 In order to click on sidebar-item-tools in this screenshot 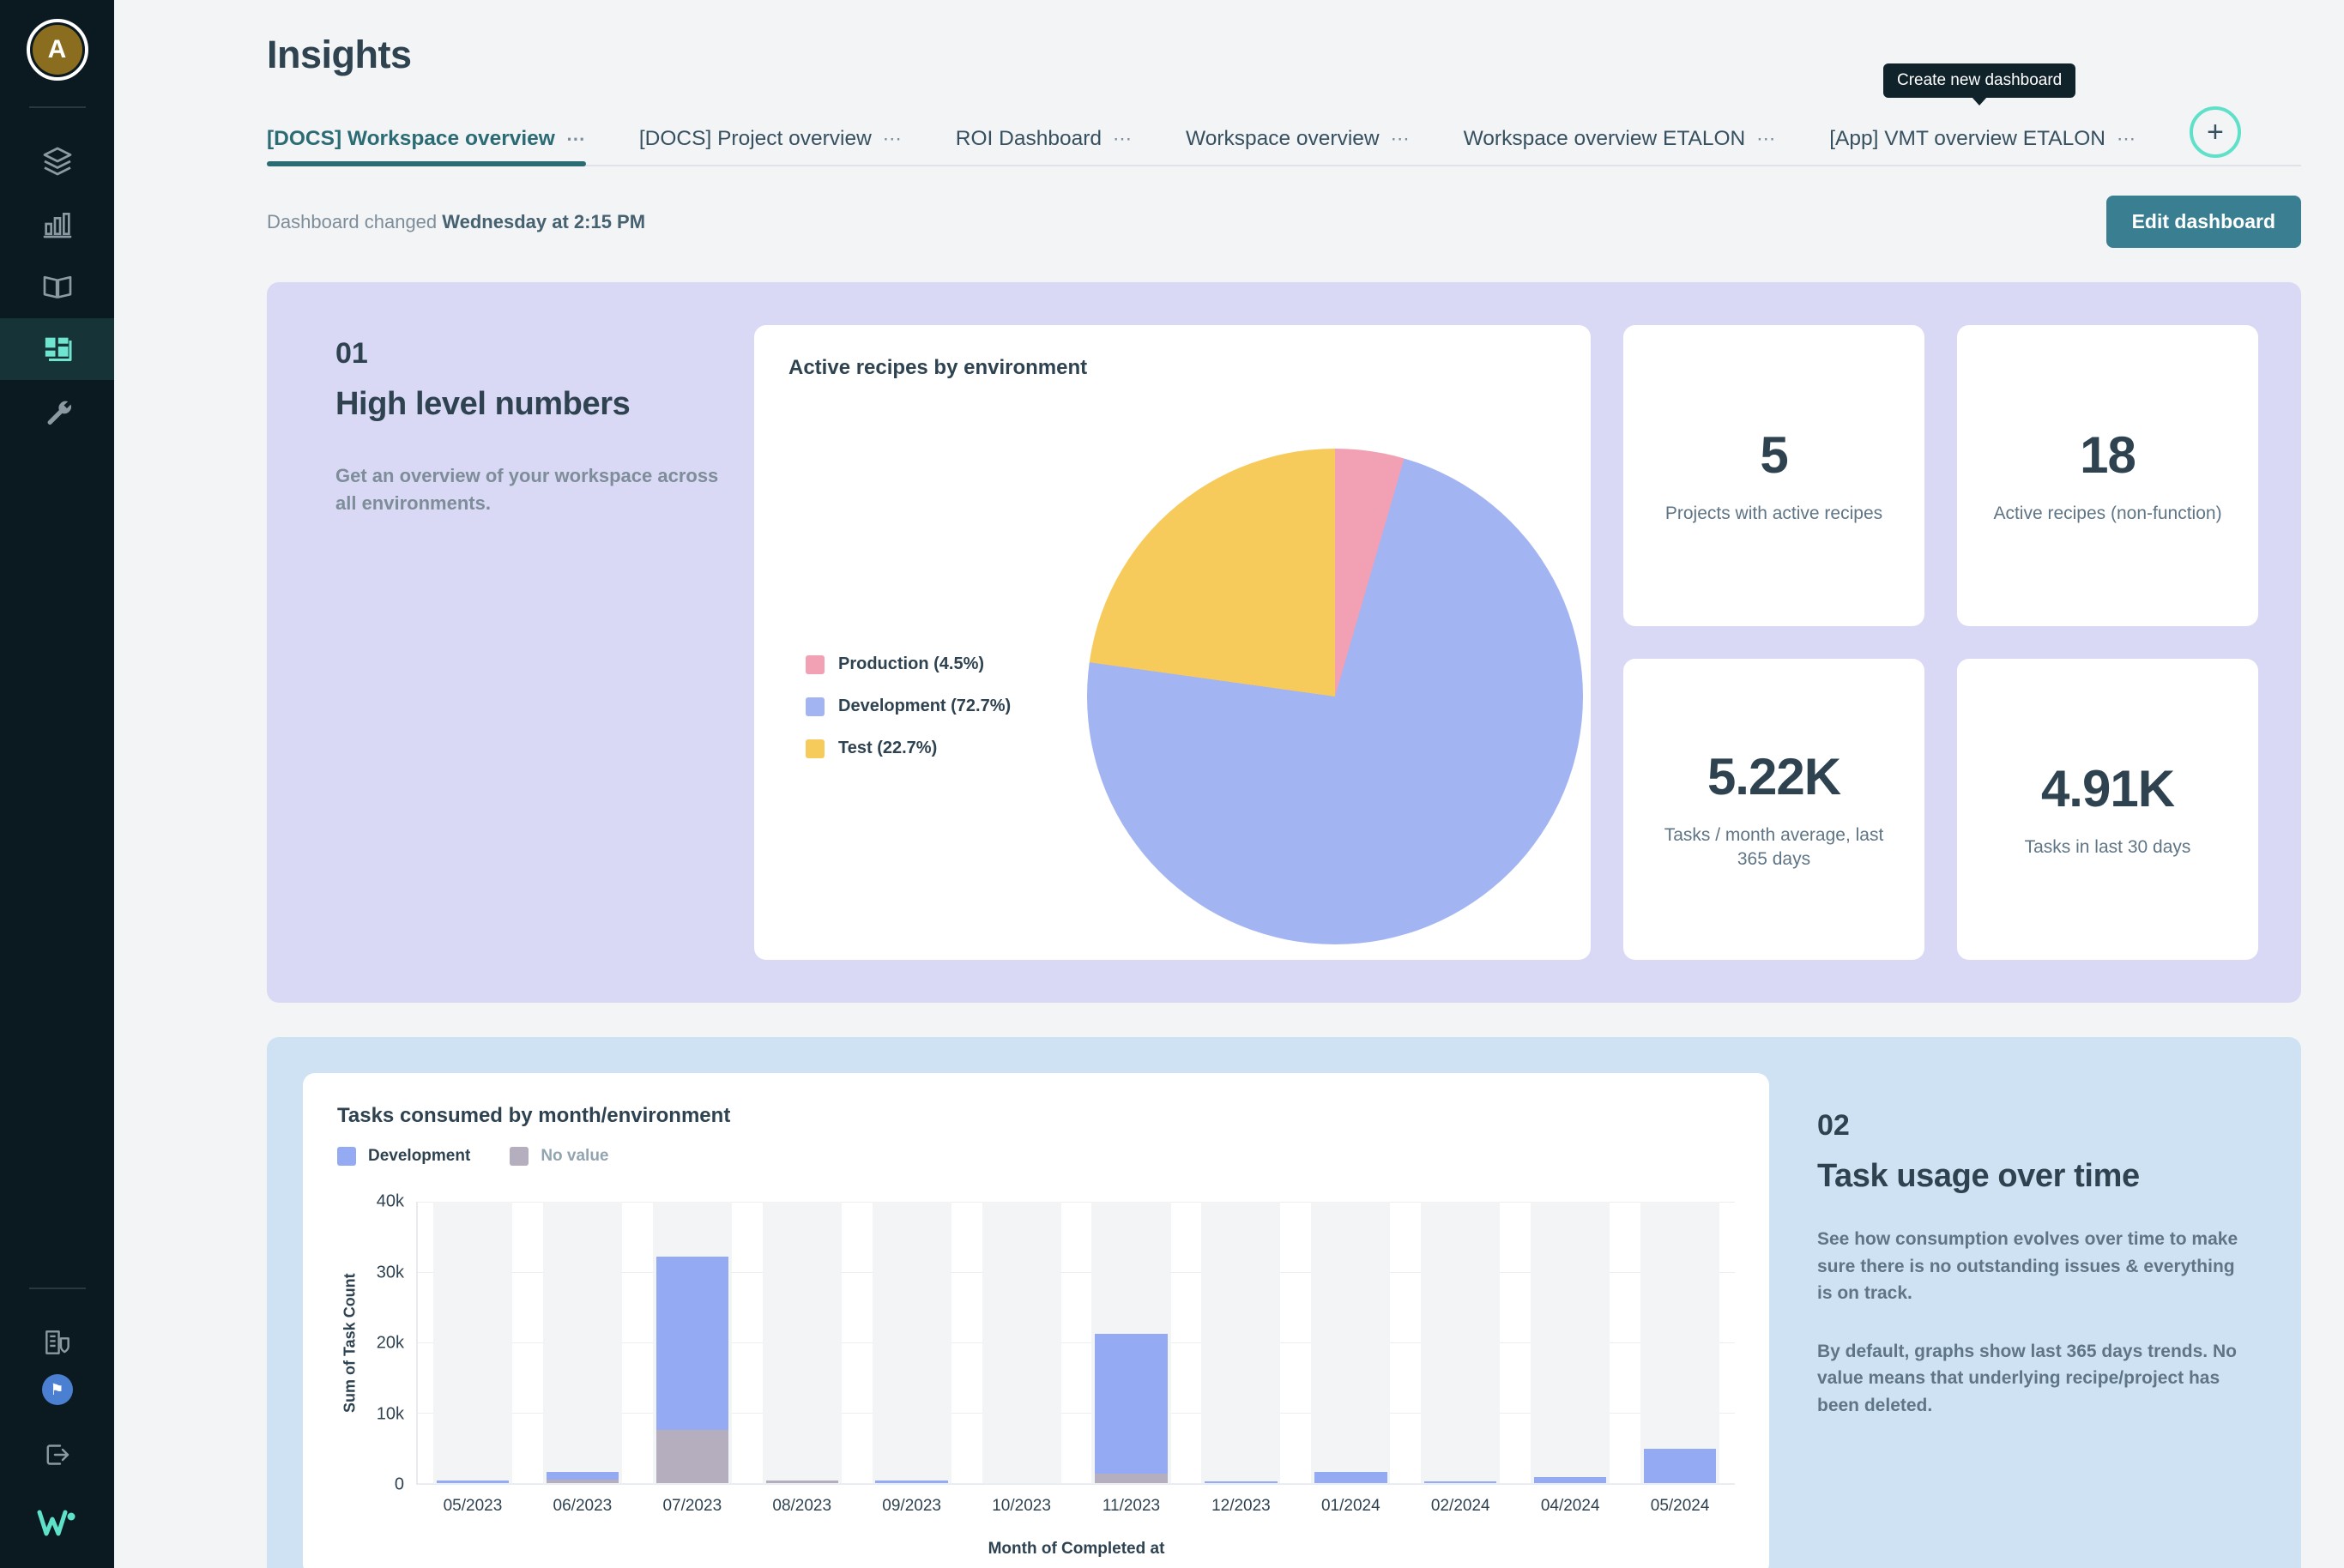, I will do `click(57, 412)`.